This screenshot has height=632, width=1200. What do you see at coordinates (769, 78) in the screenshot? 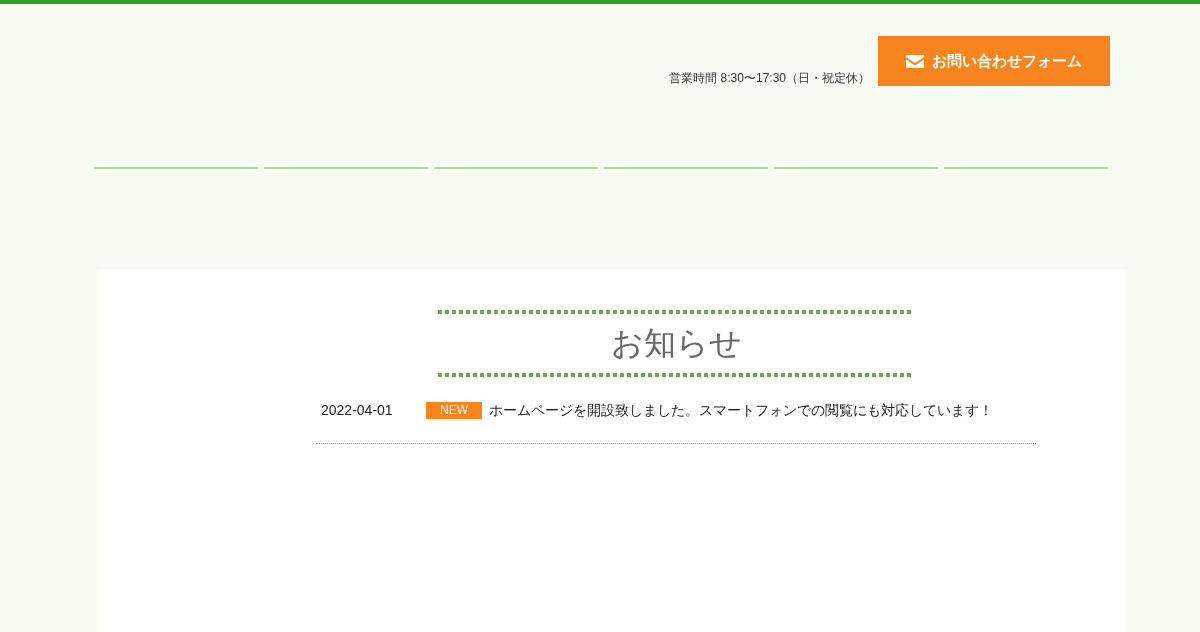
I see `business-hours: 営業時間 8:30〜17:30（日・祝定休）` at bounding box center [769, 78].